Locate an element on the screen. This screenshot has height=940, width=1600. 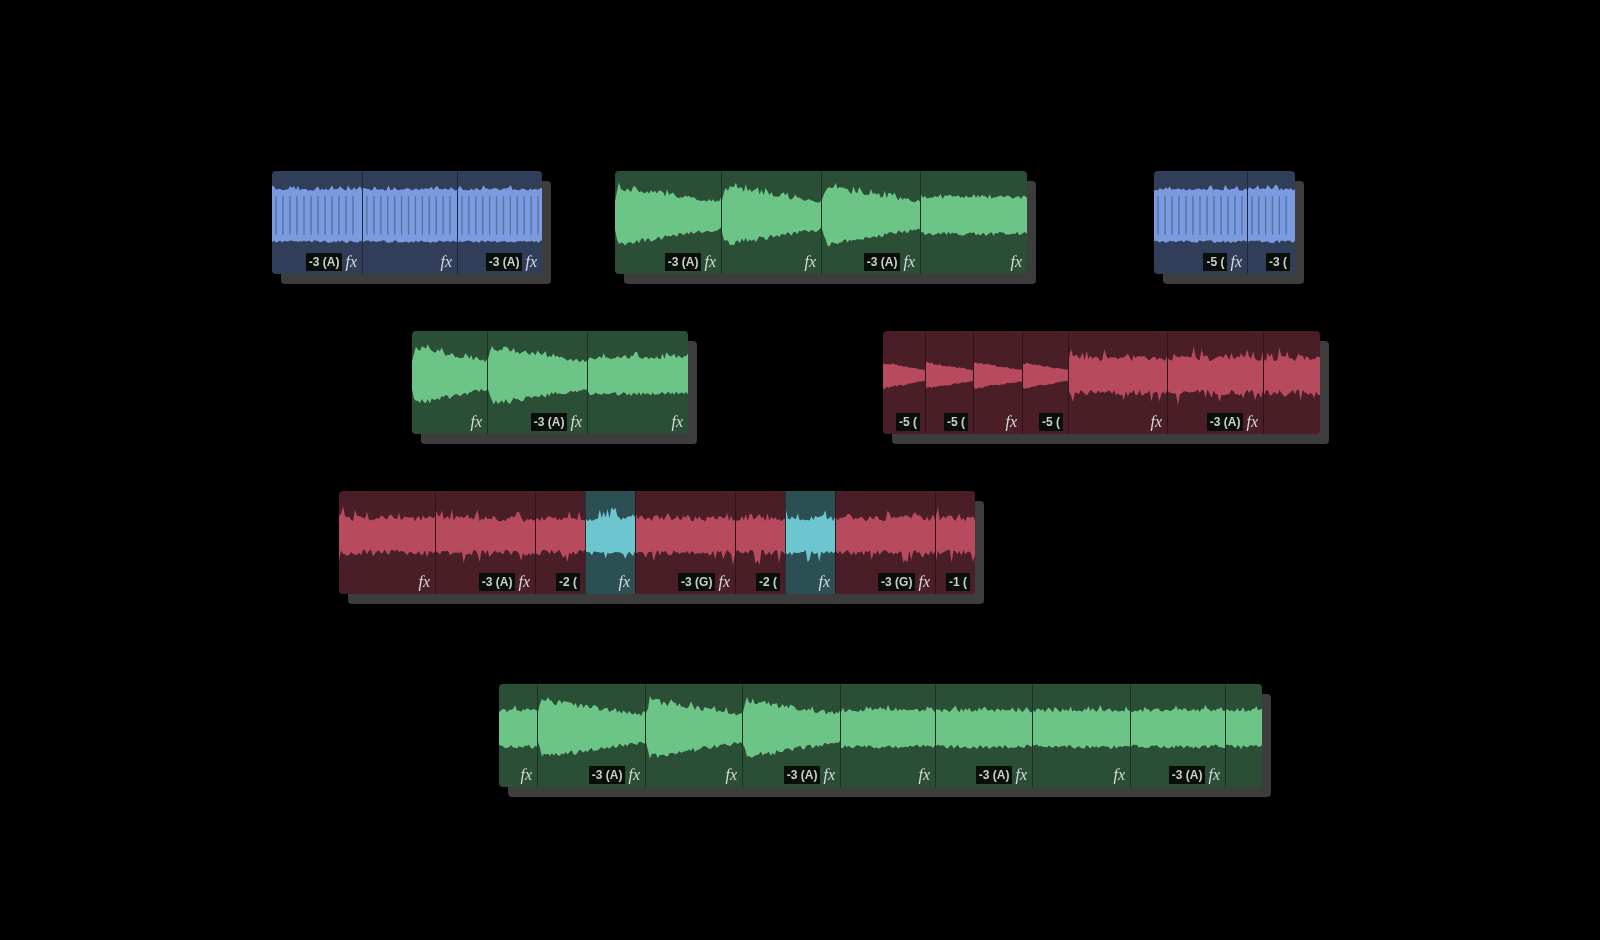
audio-clip: fx -3 (A) fx fx is located at coordinates (554, 387).